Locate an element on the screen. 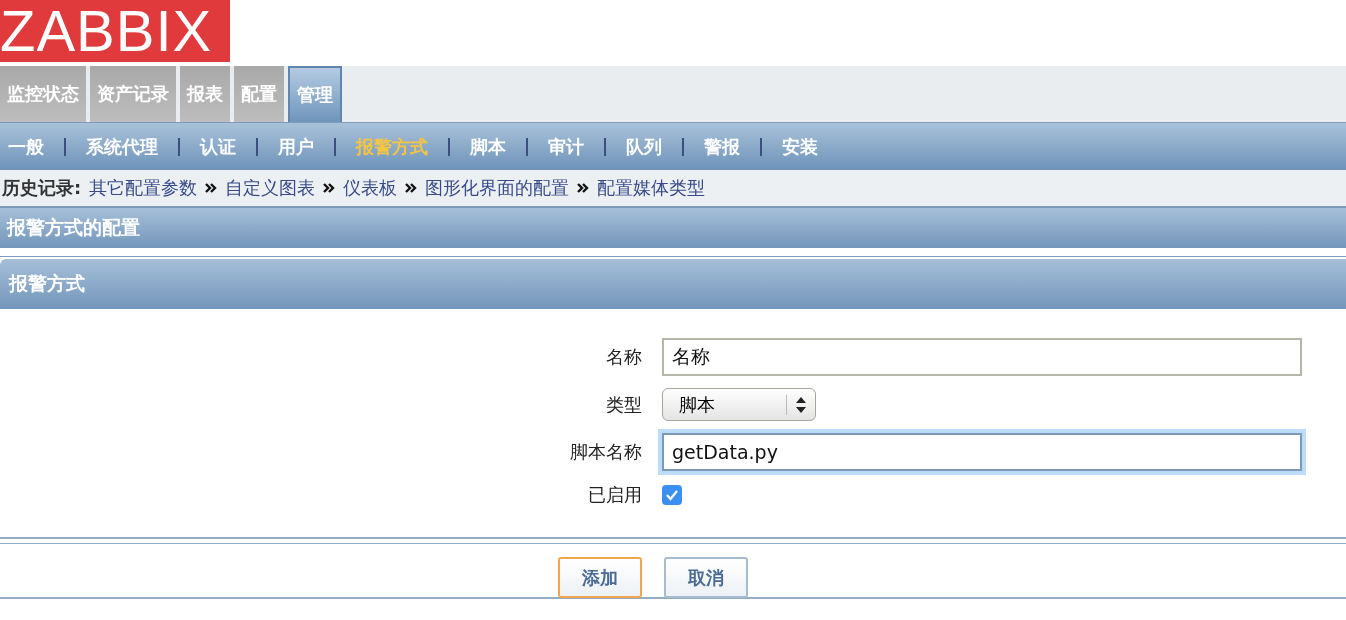 This screenshot has width=1346, height=620. sub-menu-link: 警报 is located at coordinates (722, 146).